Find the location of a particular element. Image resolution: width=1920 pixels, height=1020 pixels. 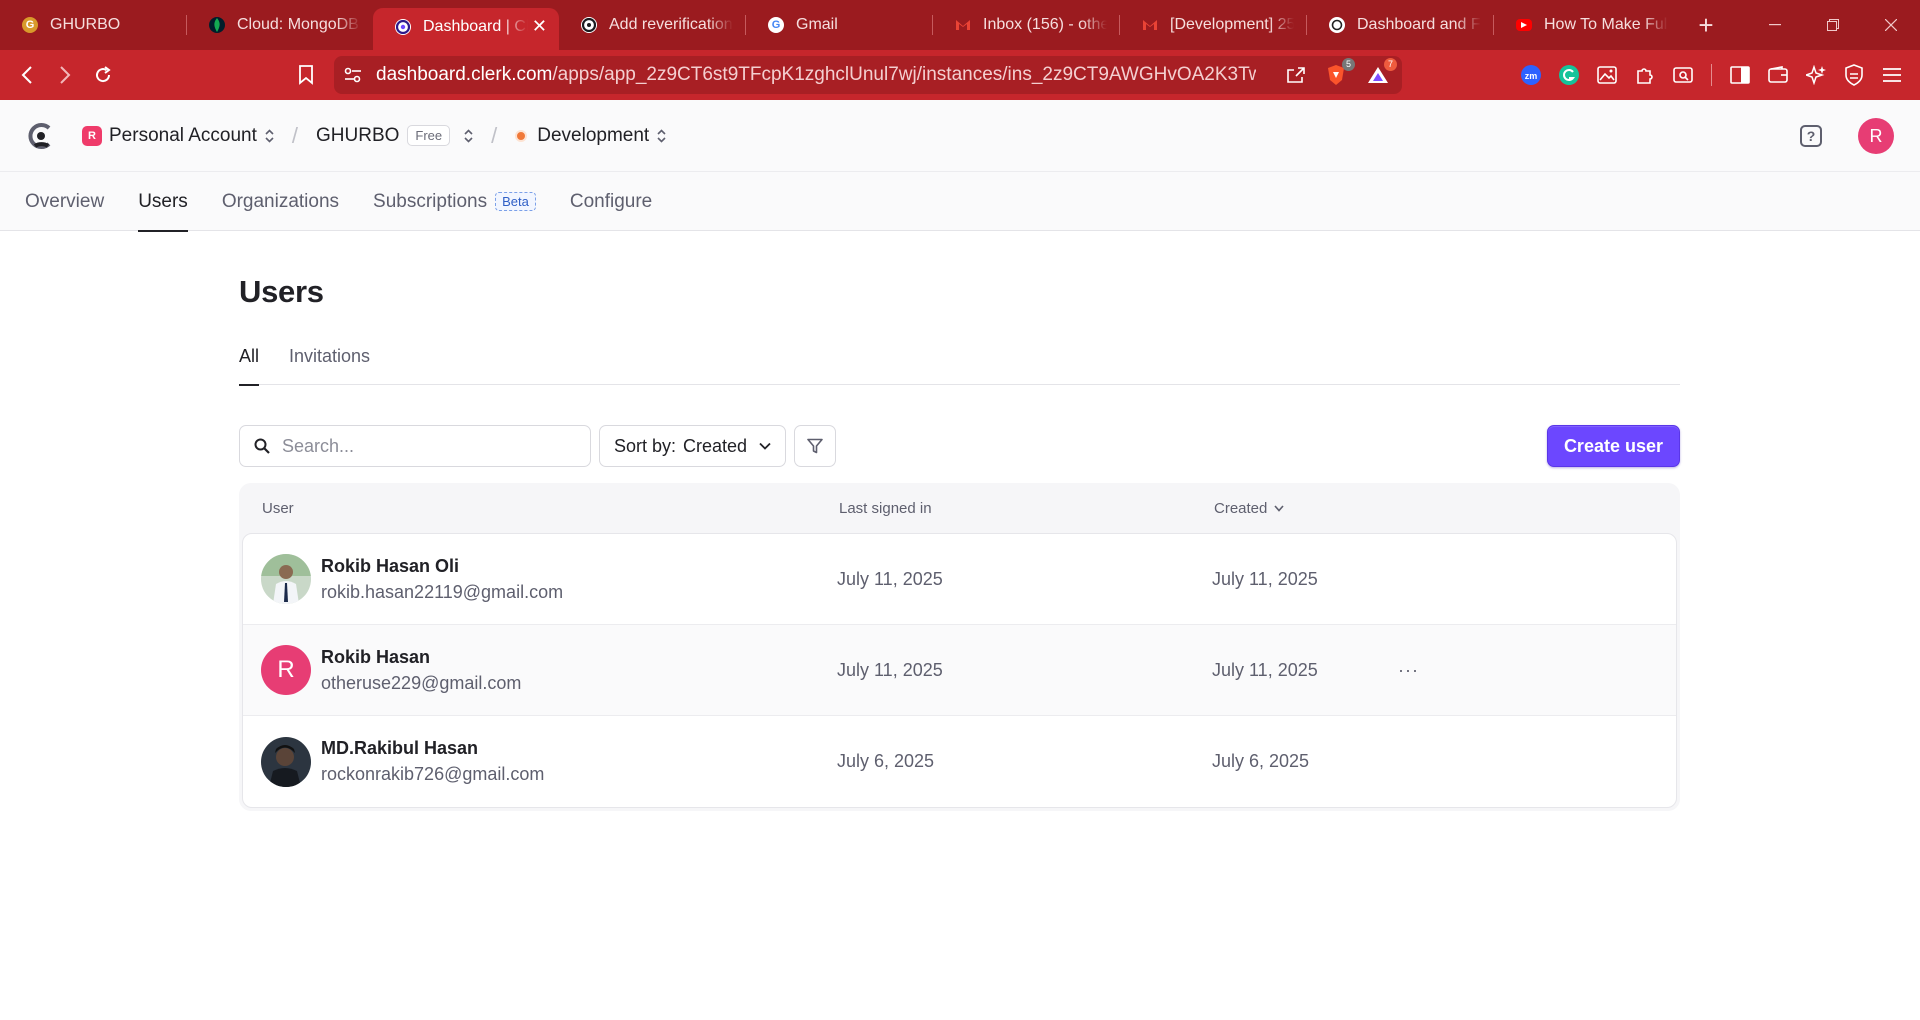

column-header-created-label: Created is located at coordinates (1241, 508).